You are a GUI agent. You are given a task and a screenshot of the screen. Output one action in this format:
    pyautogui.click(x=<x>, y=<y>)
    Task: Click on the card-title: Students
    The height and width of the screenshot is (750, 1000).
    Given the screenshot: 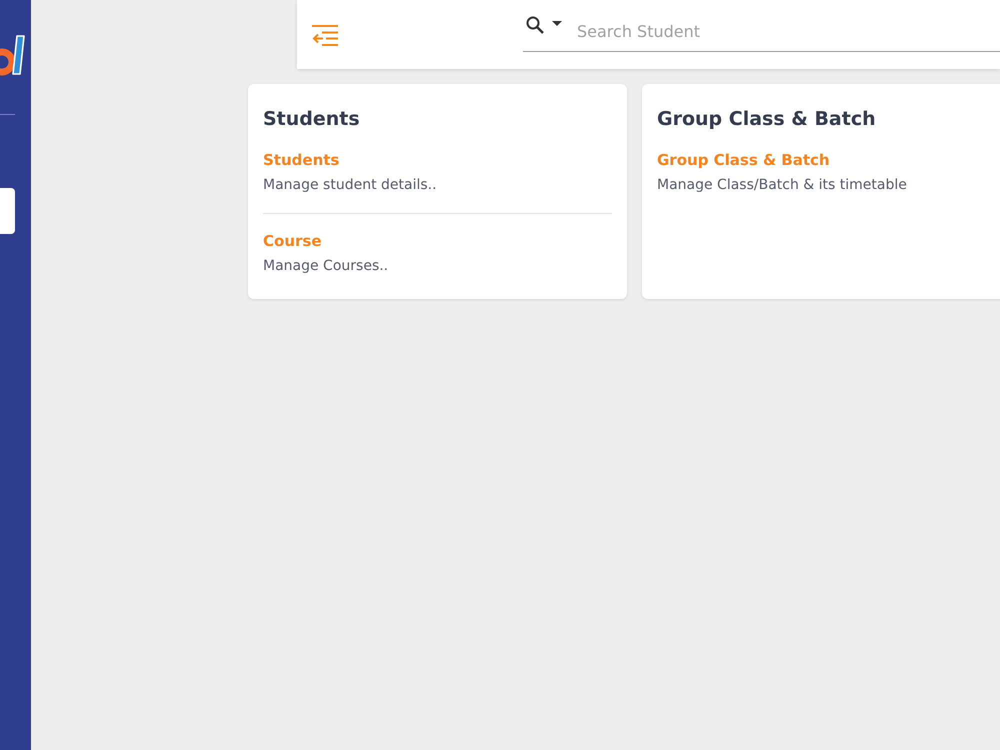 What is the action you would take?
    pyautogui.click(x=312, y=119)
    